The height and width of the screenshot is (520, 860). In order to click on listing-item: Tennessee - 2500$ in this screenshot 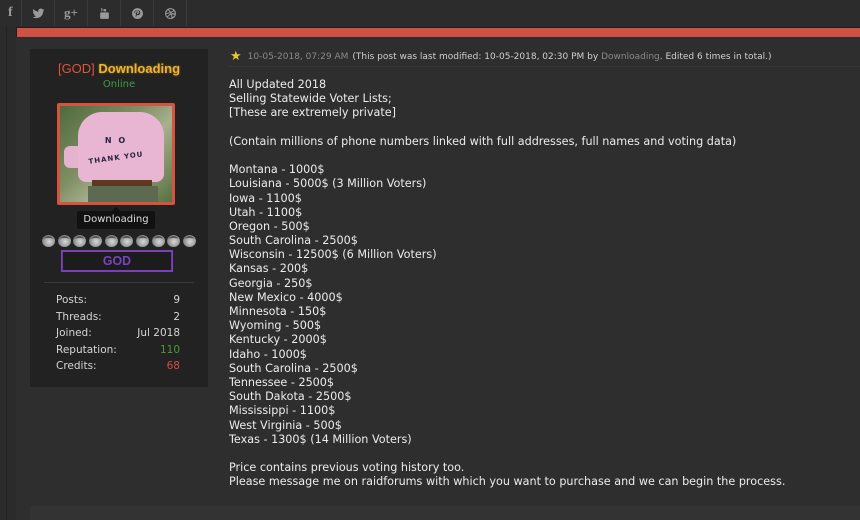, I will do `click(282, 382)`.